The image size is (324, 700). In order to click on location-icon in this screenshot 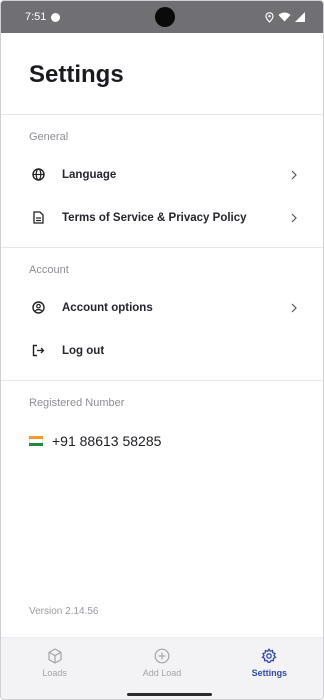, I will do `click(269, 17)`.